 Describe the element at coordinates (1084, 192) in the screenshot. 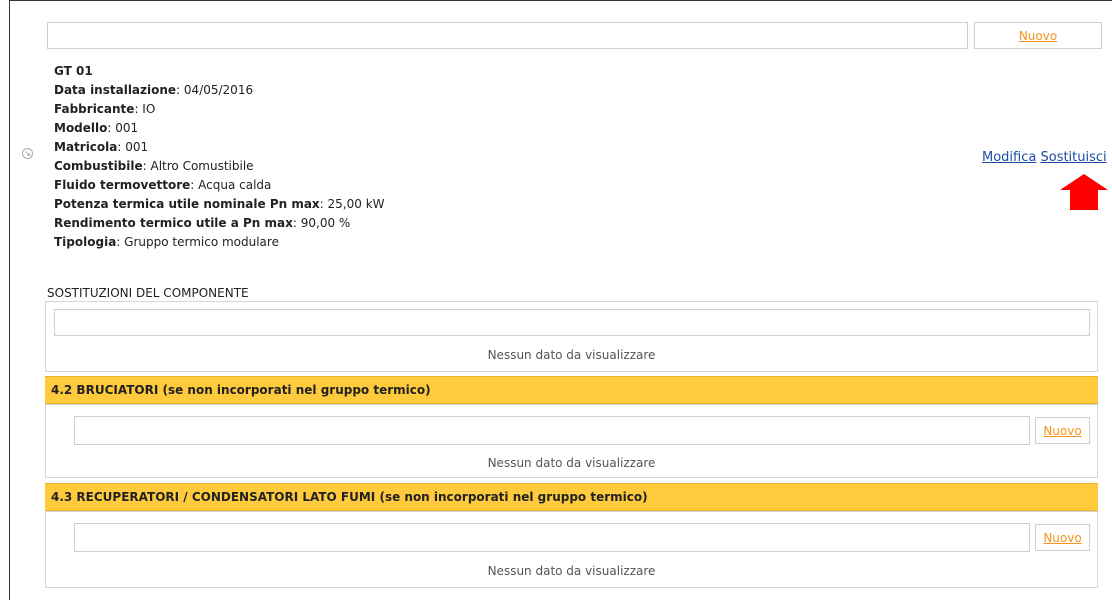

I see `annotation-arrow-icon` at that location.